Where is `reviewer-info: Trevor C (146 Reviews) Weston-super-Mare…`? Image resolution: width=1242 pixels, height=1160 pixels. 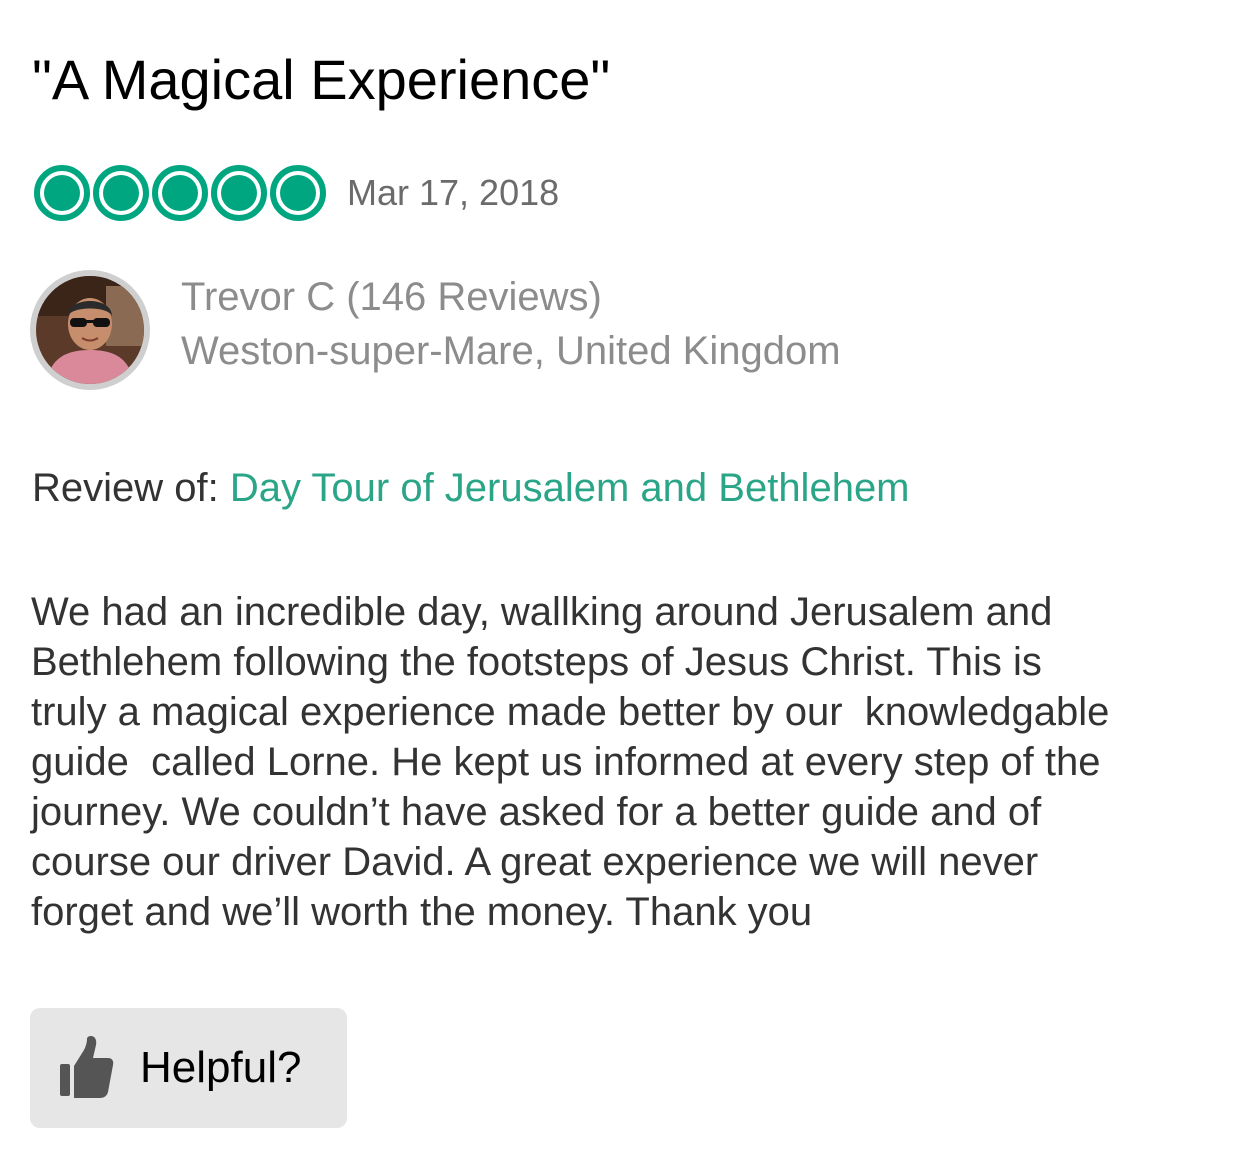 reviewer-info: Trevor C (146 Reviews) Weston-super-Mare… is located at coordinates (511, 324).